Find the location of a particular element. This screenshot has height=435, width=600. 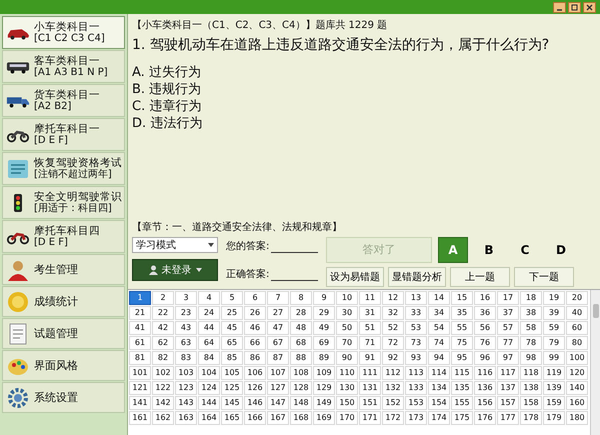

question-number-cell: 169 is located at coordinates (324, 417).